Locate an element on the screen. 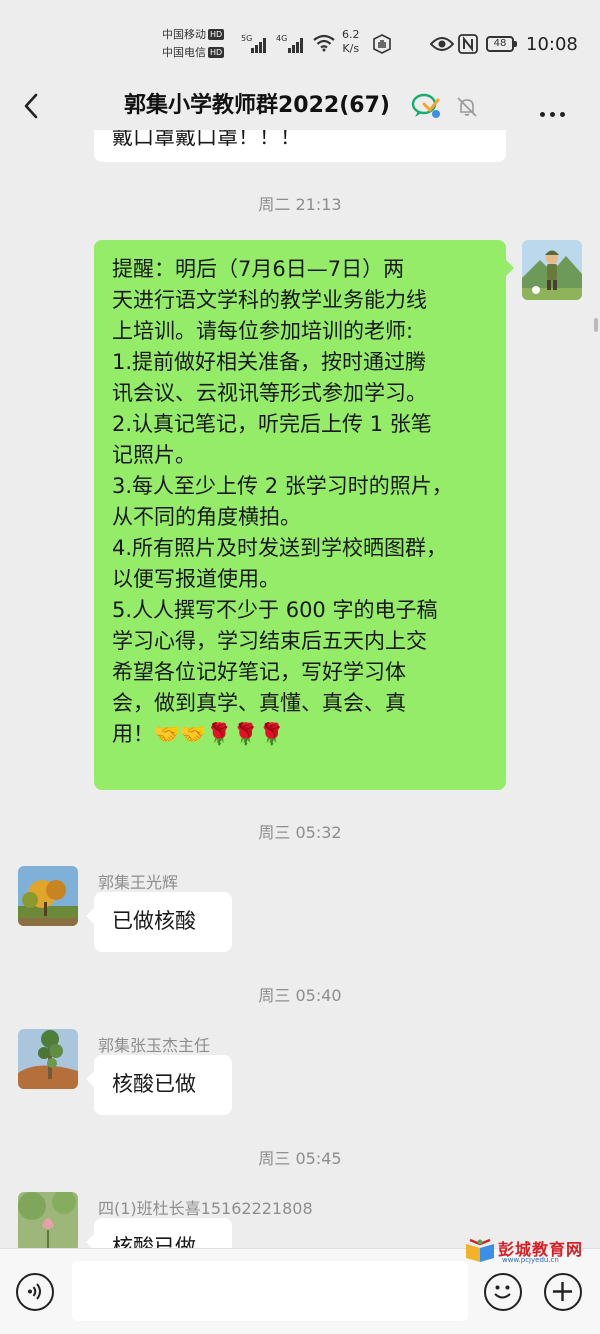 The width and height of the screenshot is (600, 1334). sender-name: 四(1)班杜长喜15162221808 is located at coordinates (205, 1208).